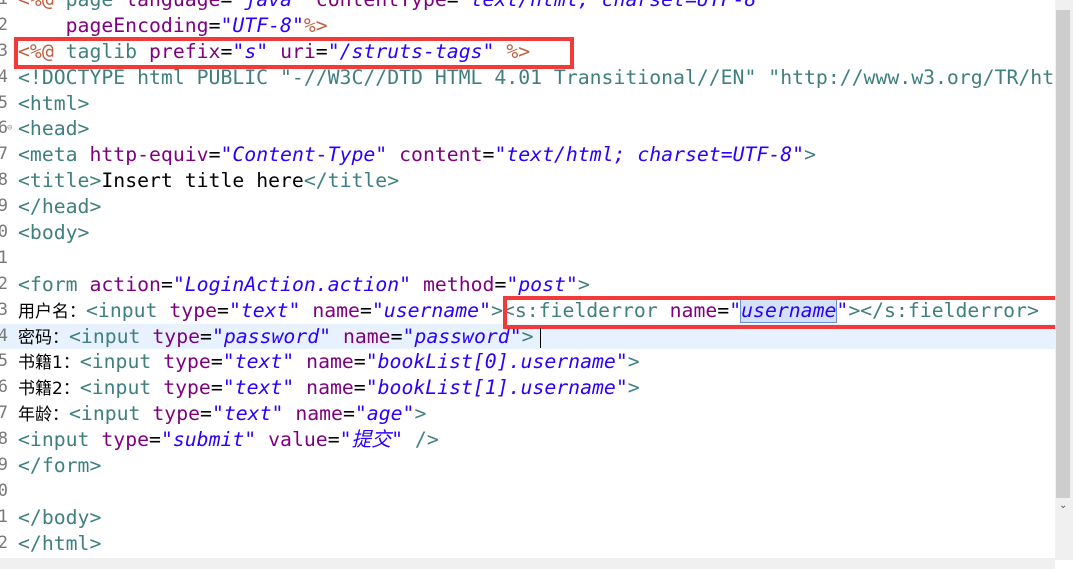  What do you see at coordinates (527, 26) in the screenshot?
I see `code-line: 2 pageEncoding="UTF-8"%>` at bounding box center [527, 26].